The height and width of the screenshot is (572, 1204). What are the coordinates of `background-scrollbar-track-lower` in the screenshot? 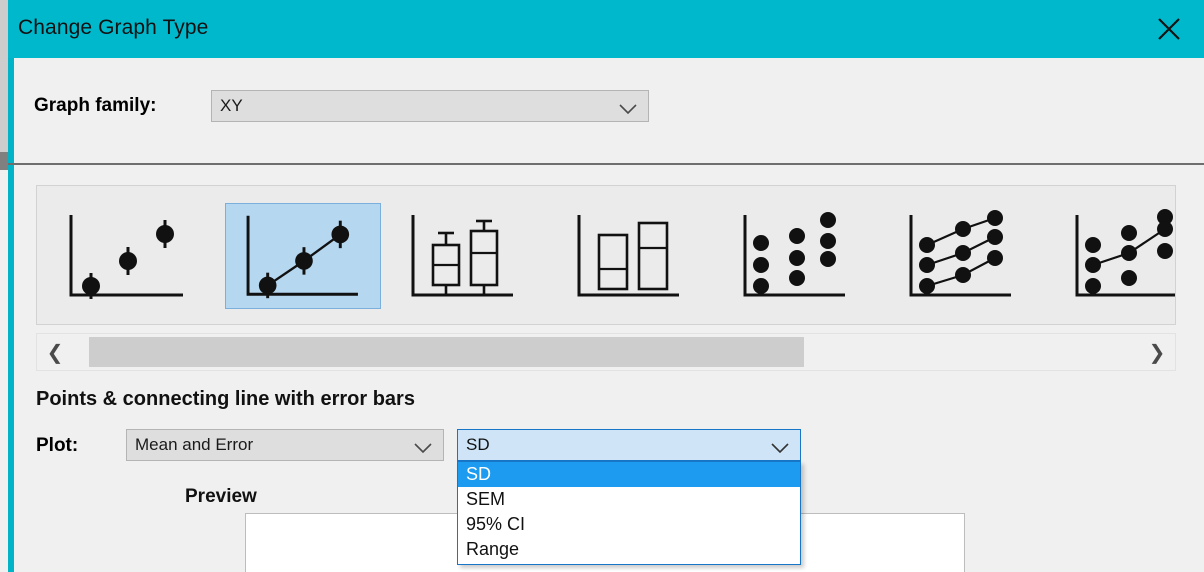 It's located at (4, 371).